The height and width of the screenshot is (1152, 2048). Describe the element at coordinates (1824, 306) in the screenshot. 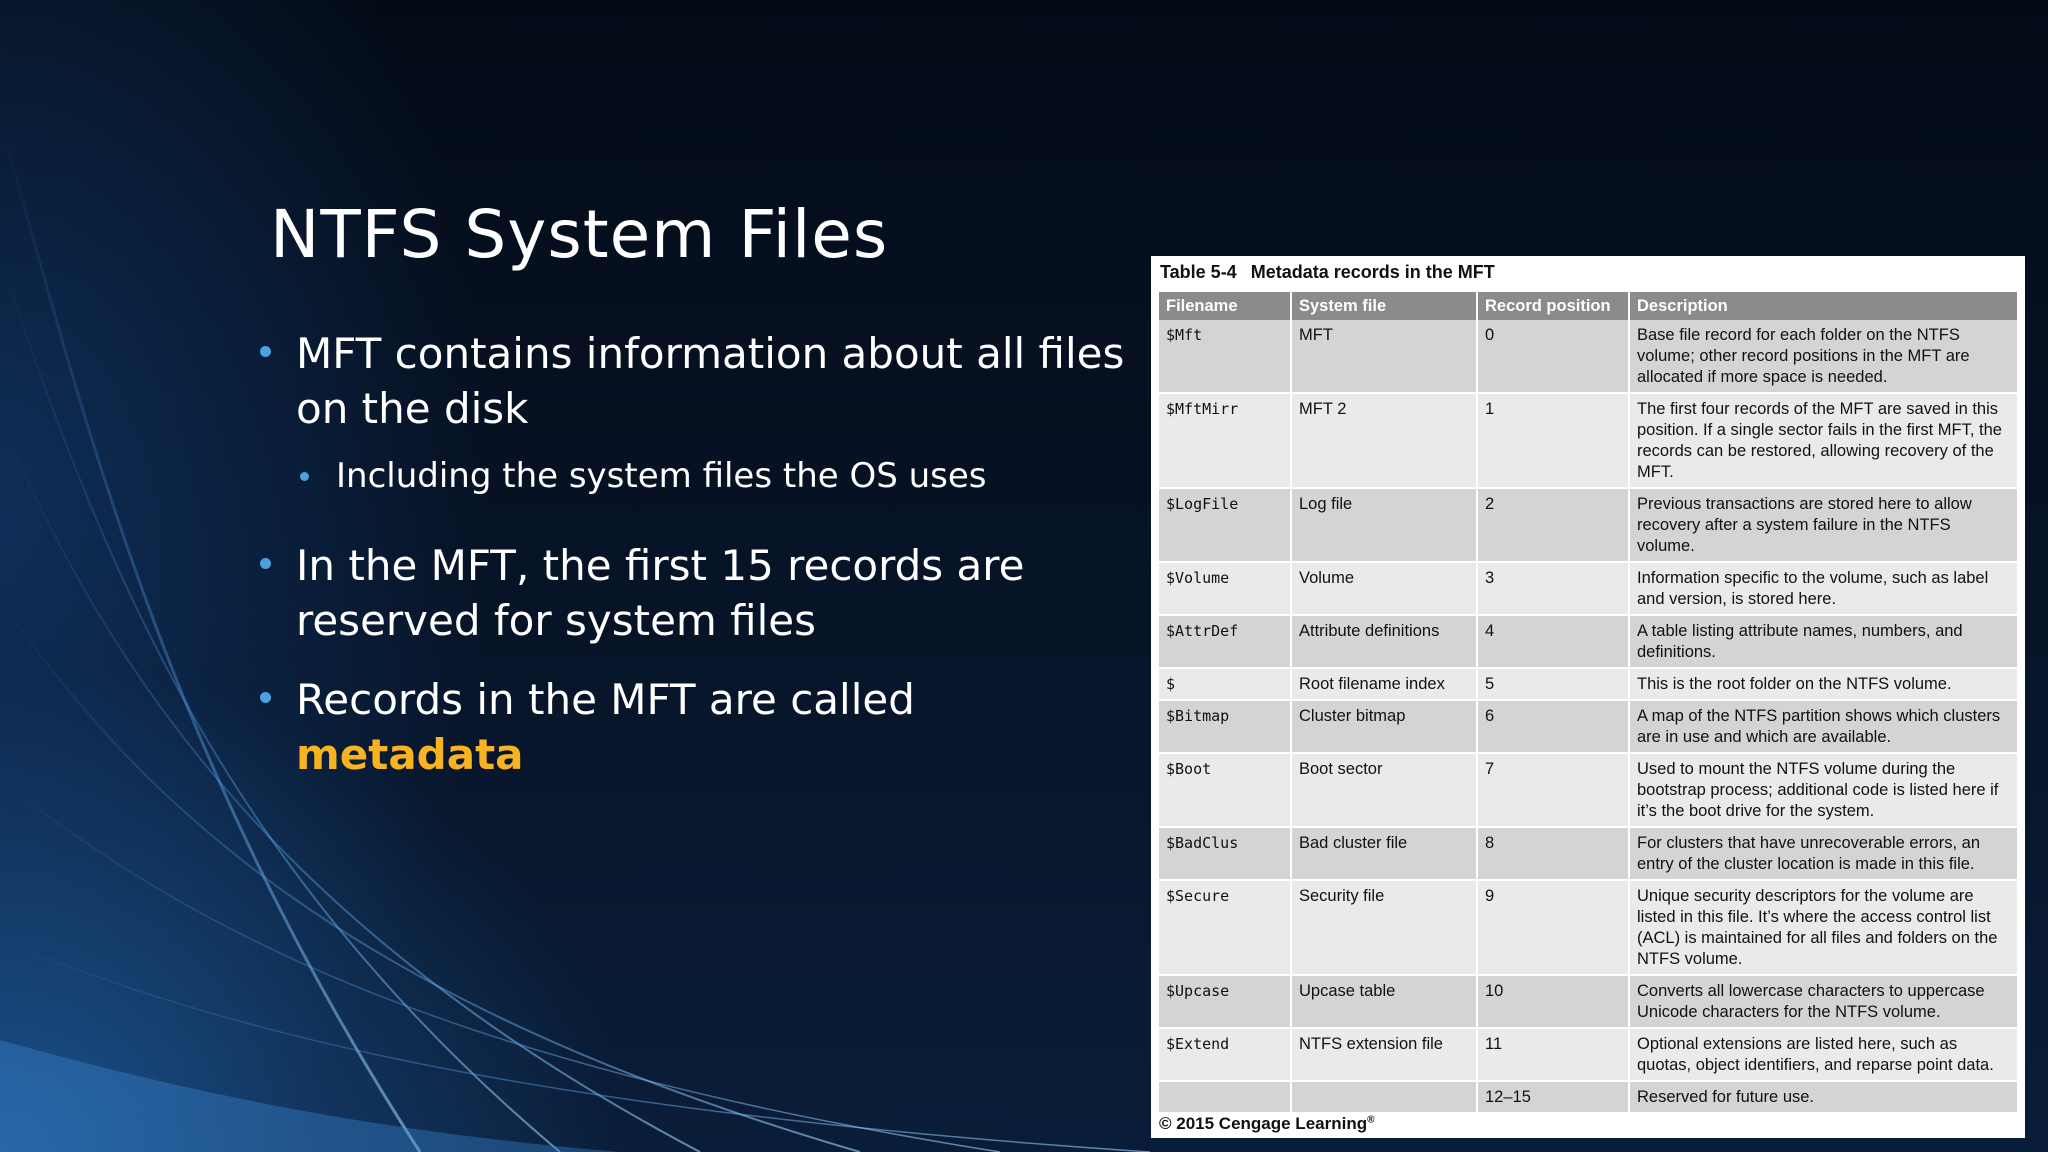

I see `column-header: Description` at that location.